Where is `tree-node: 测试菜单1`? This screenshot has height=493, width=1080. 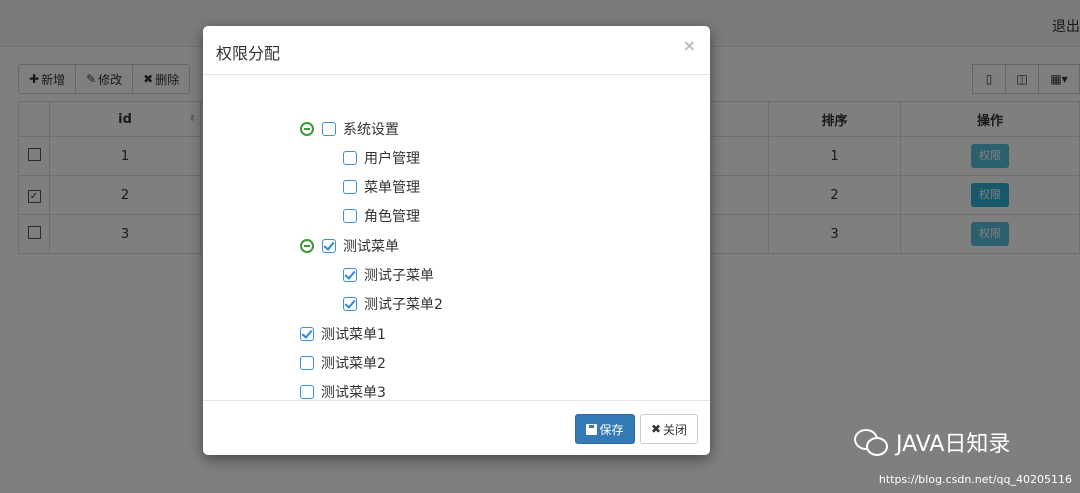 tree-node: 测试菜单1 is located at coordinates (343, 334).